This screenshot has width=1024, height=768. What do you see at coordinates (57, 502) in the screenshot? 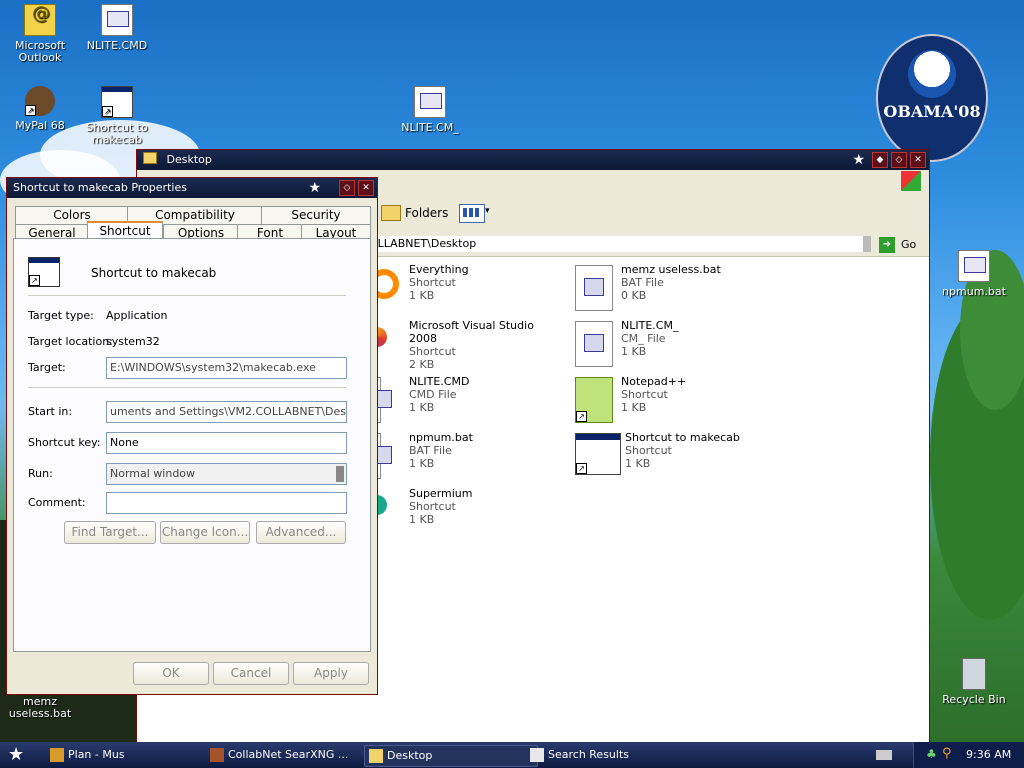
I see `comment-label: Comment:` at bounding box center [57, 502].